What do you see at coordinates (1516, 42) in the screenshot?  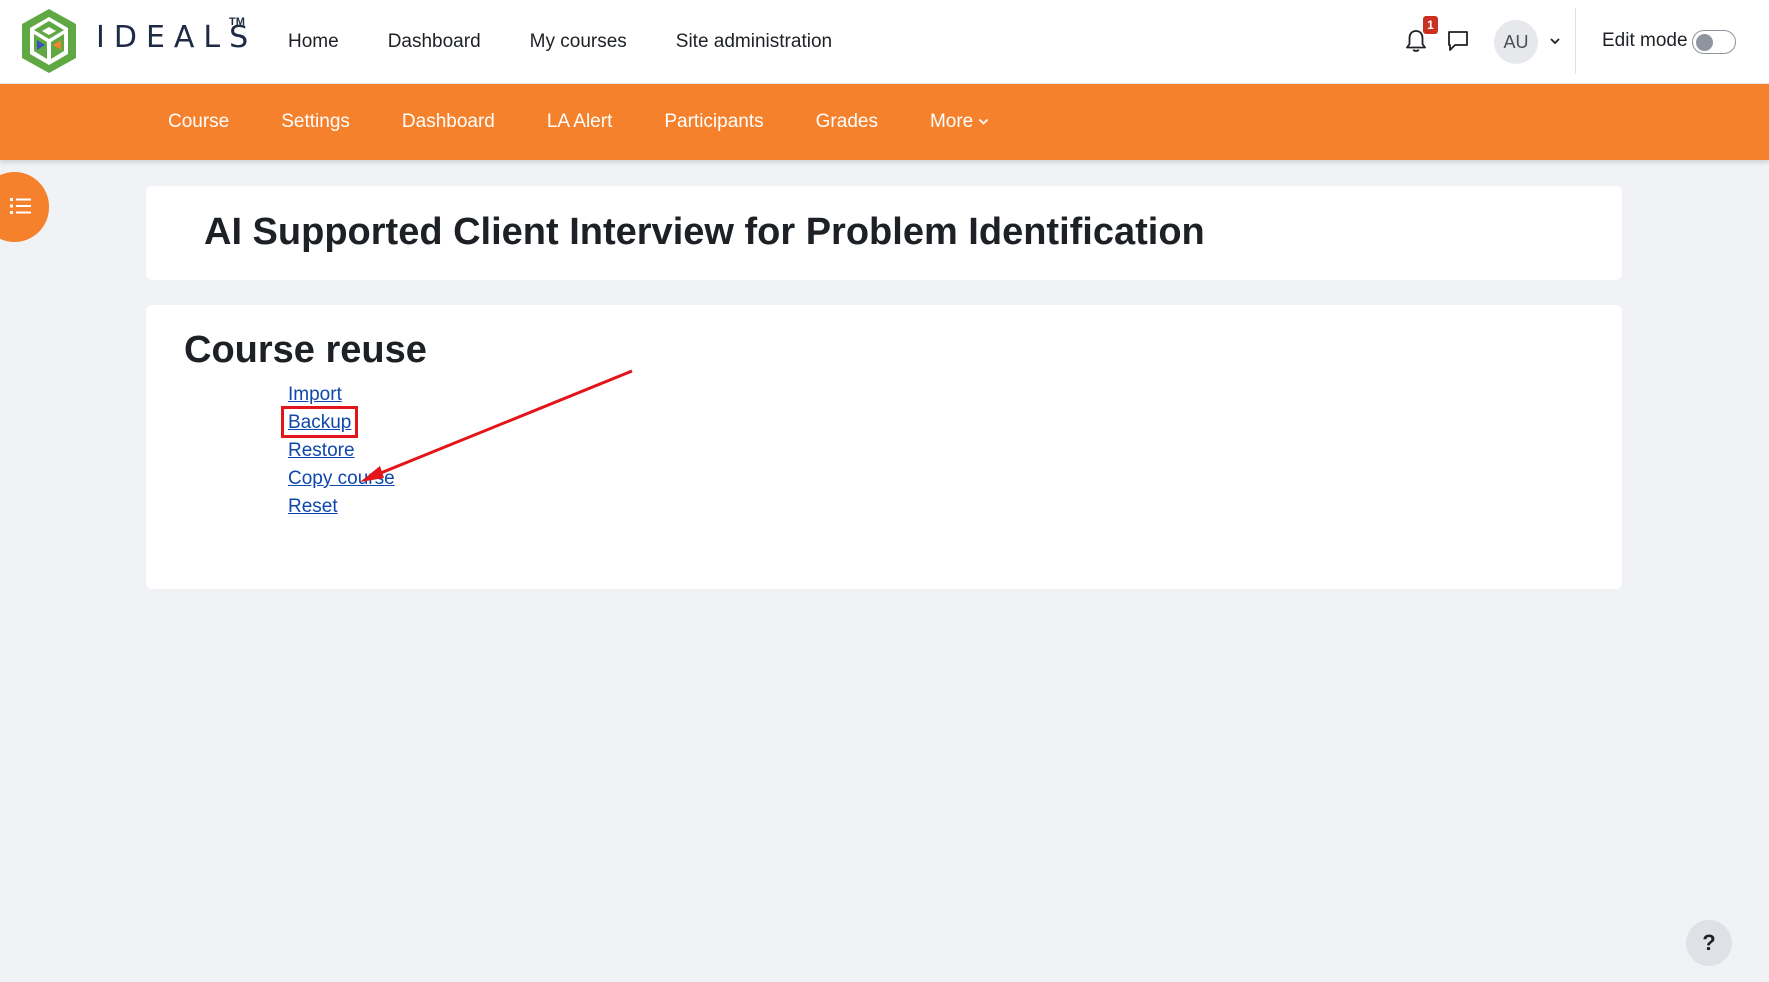 I see `user-avatar: AU` at bounding box center [1516, 42].